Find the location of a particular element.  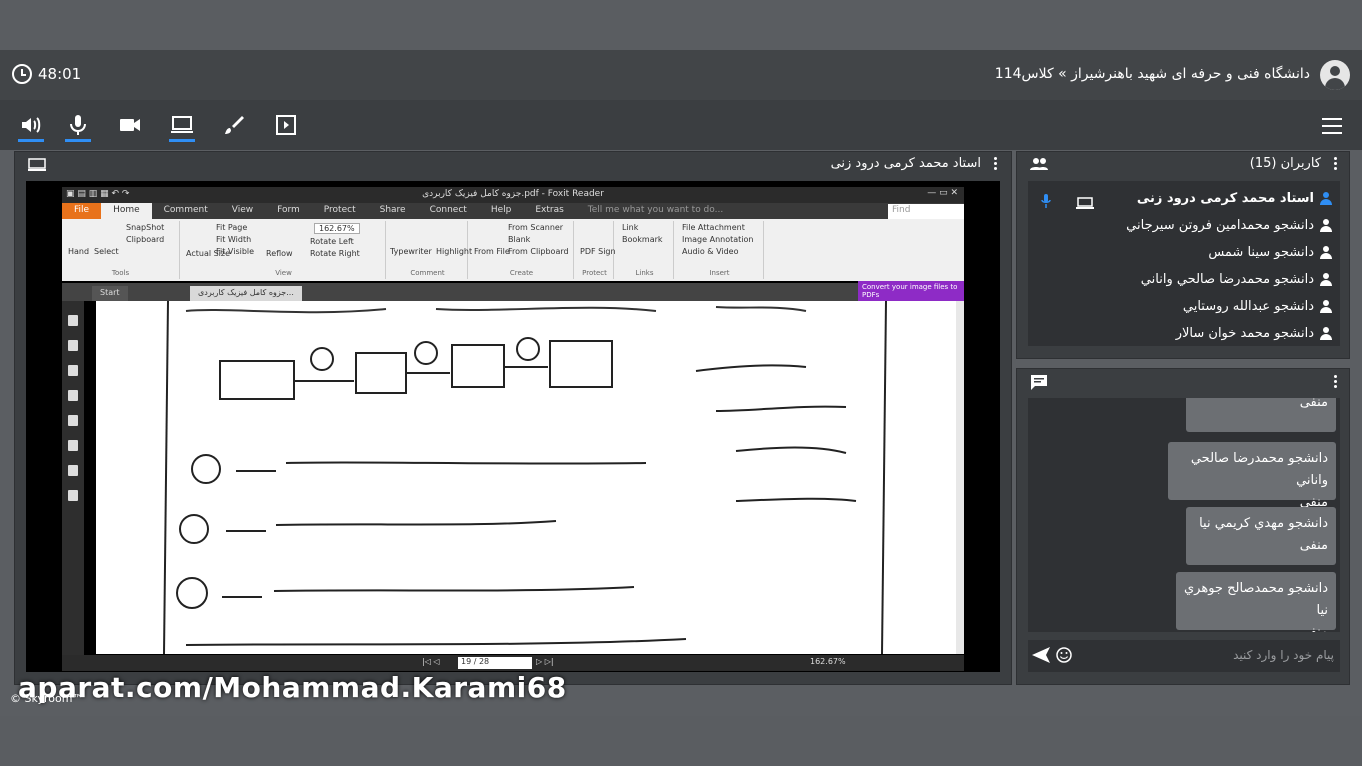

image-annotation-button: Image Annotation is located at coordinates (717, 239).